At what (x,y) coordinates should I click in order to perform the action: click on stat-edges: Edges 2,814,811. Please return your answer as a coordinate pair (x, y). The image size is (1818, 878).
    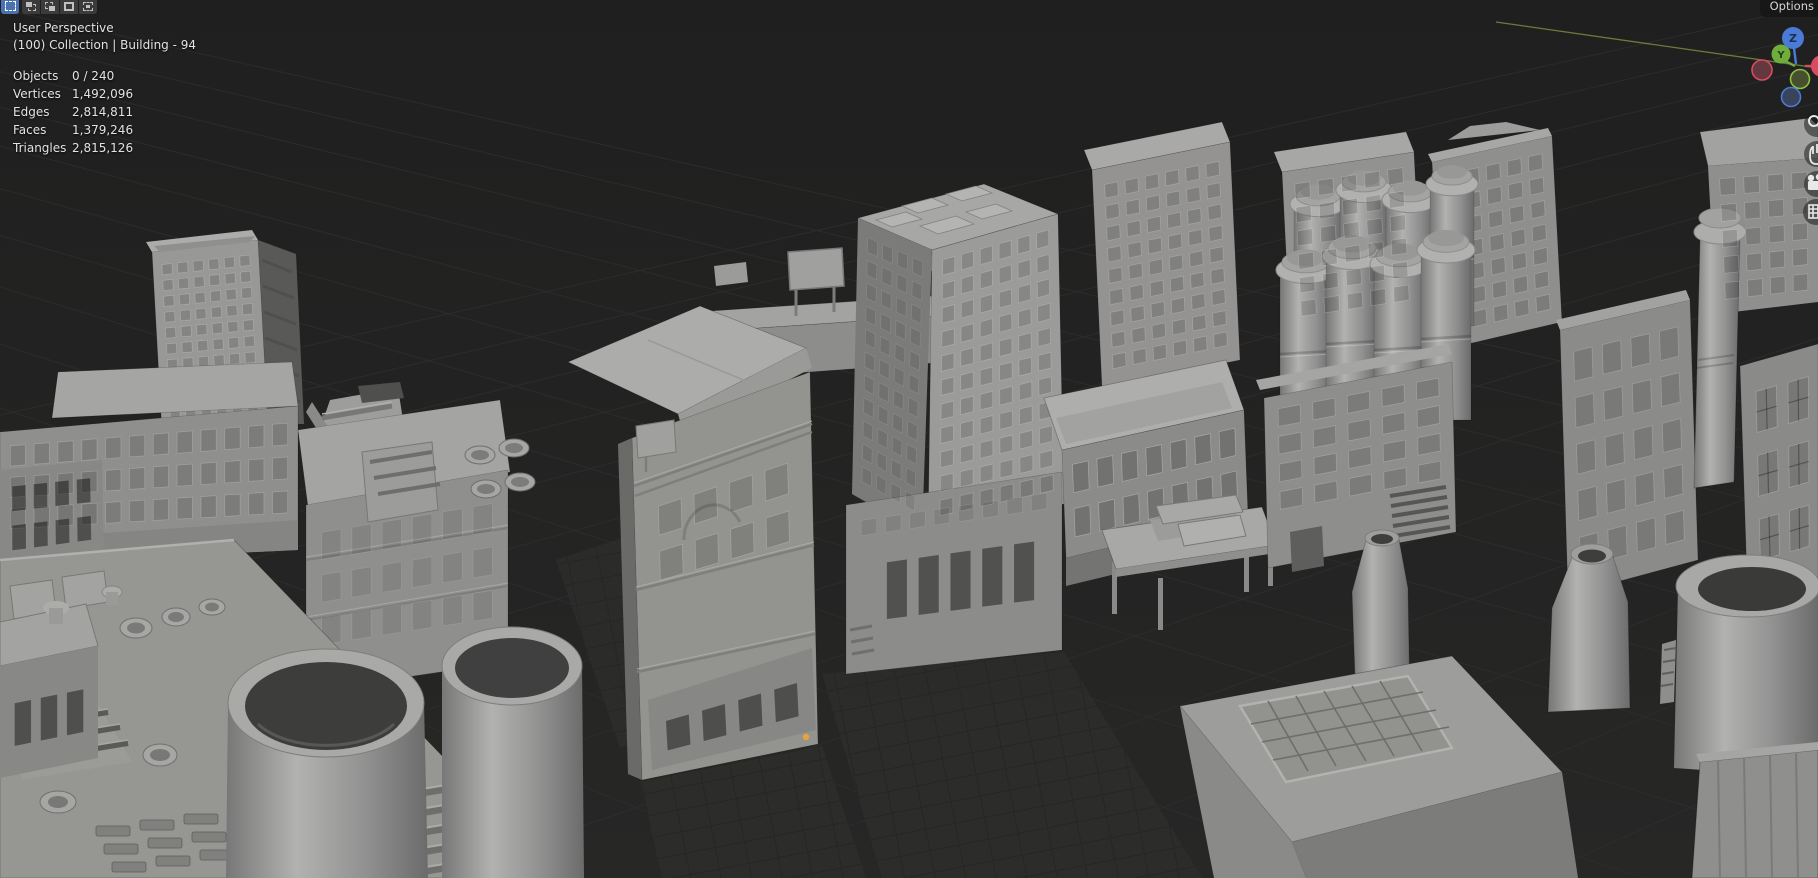
    Looking at the image, I should click on (73, 112).